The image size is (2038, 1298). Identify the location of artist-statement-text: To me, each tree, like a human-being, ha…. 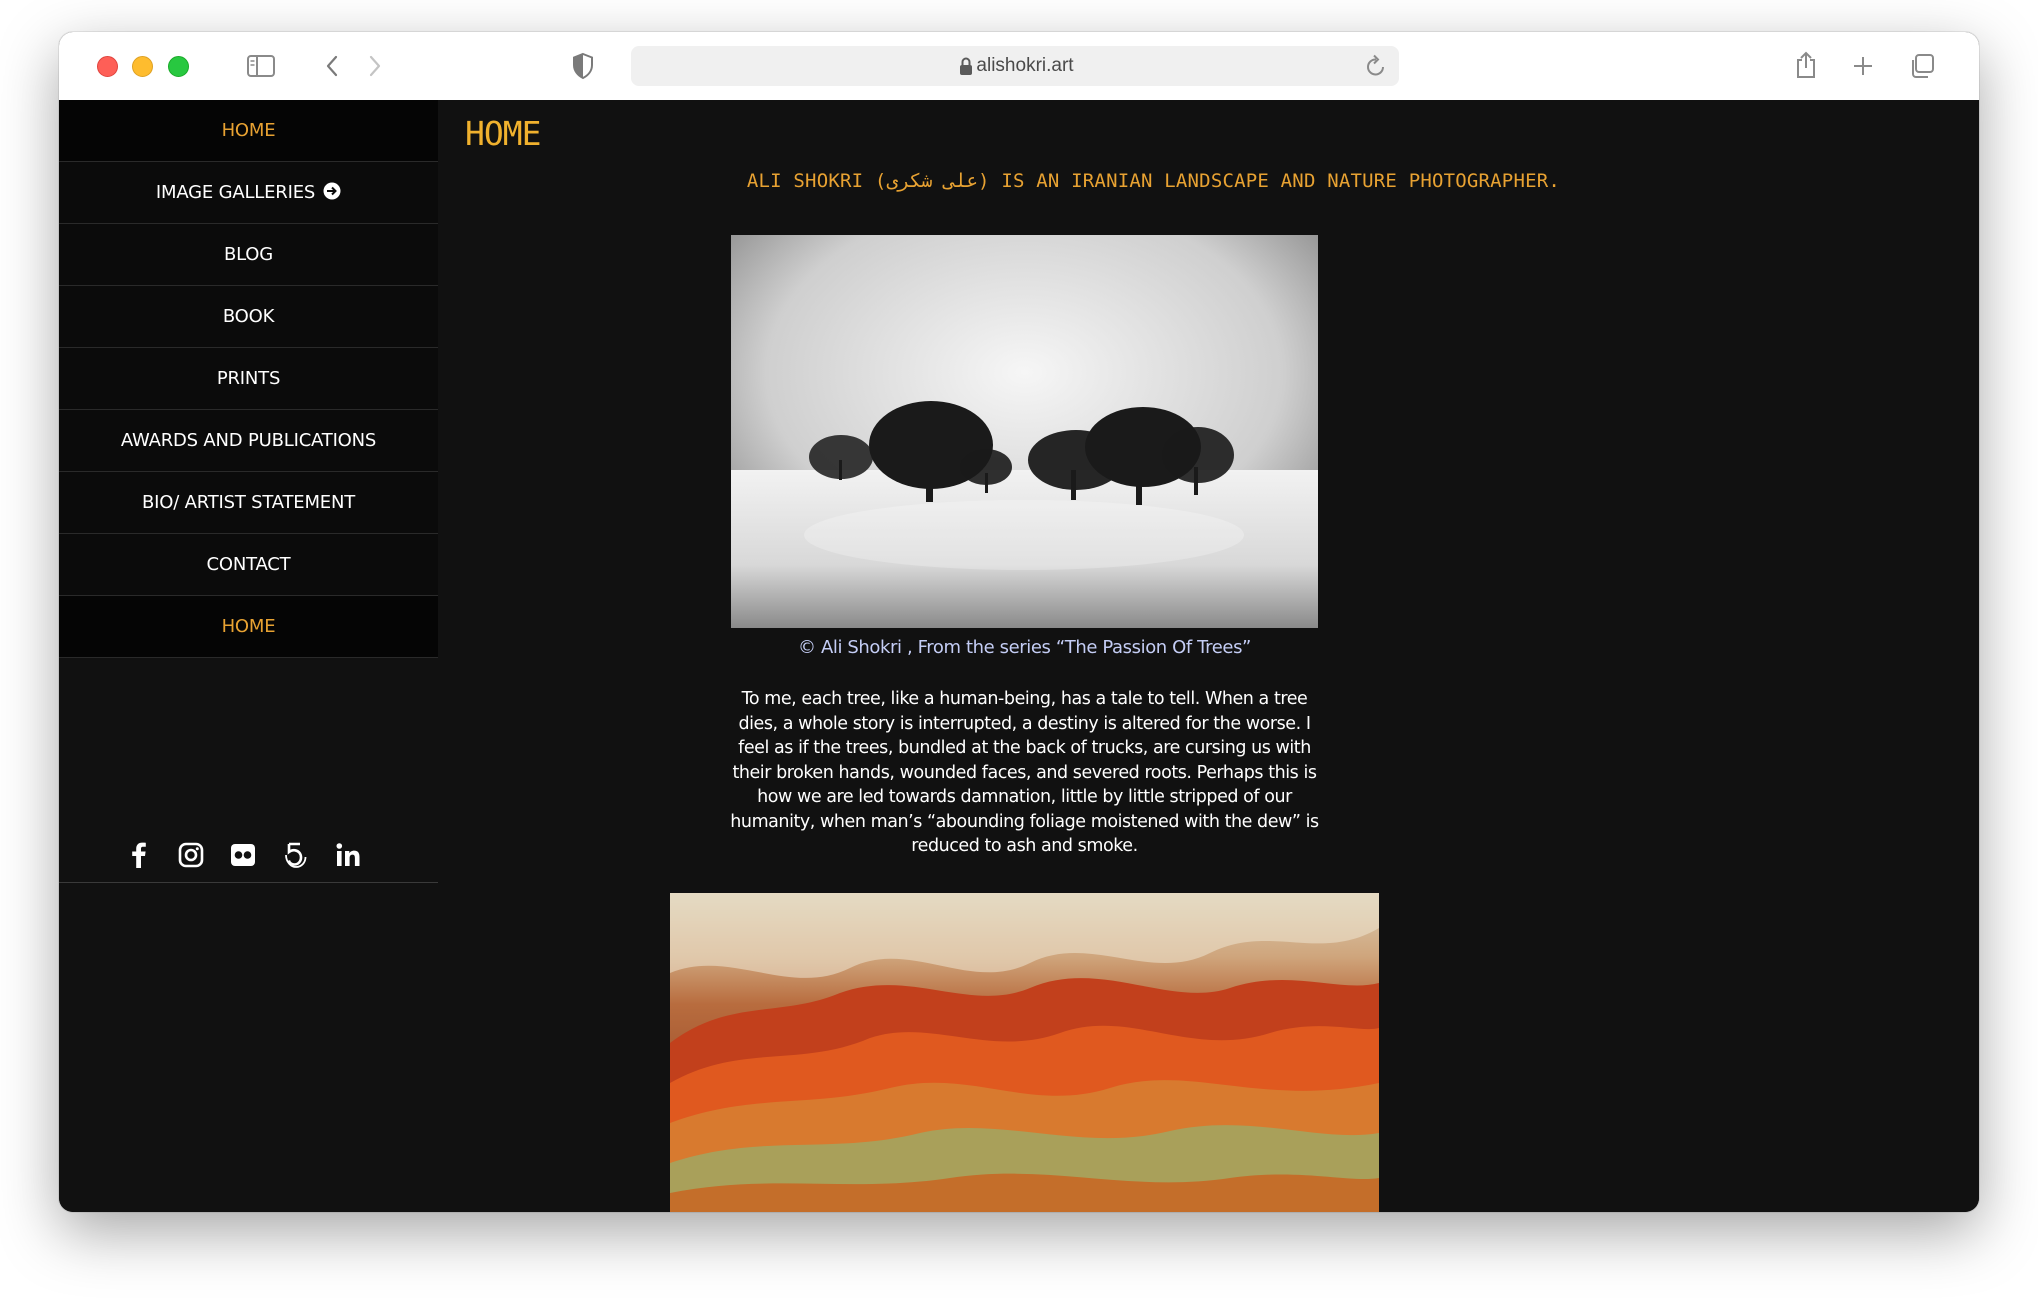
(1024, 772).